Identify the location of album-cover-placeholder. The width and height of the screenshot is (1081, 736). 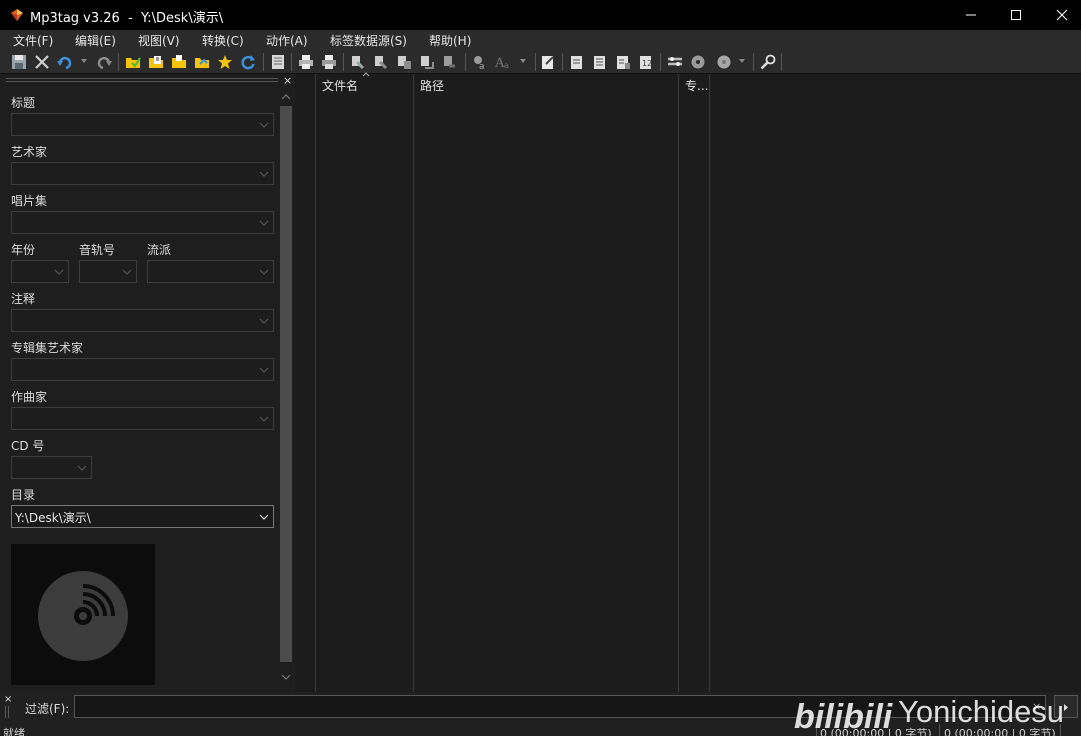
(83, 614).